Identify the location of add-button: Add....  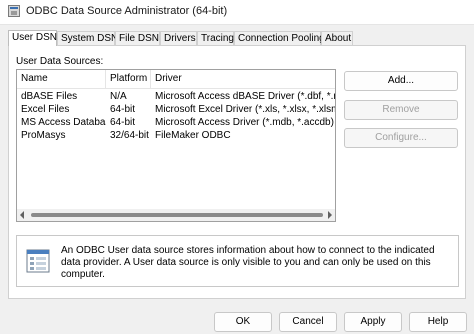
(401, 81).